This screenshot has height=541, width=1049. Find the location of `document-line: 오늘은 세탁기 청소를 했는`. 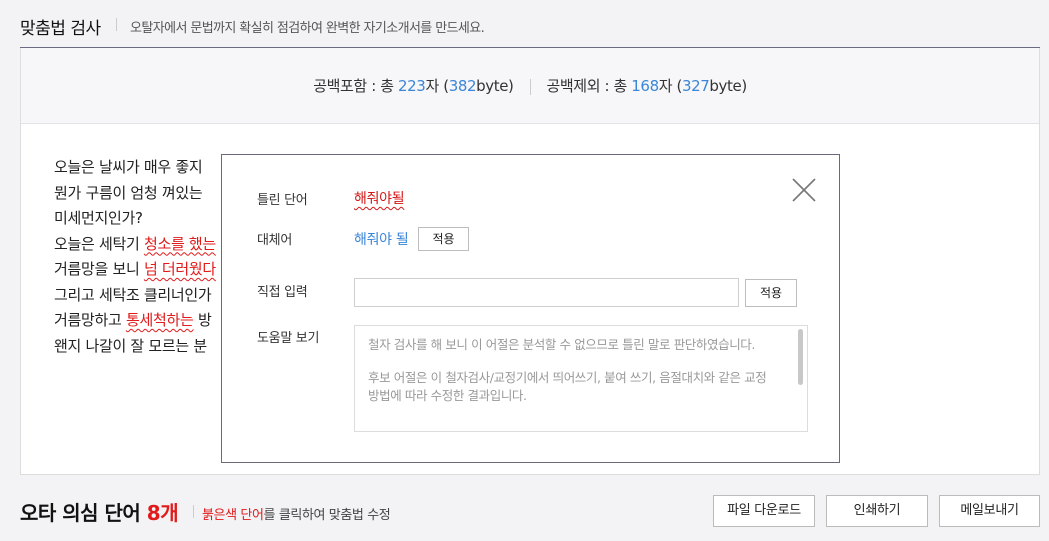

document-line: 오늘은 세탁기 청소를 했는 is located at coordinates (135, 245).